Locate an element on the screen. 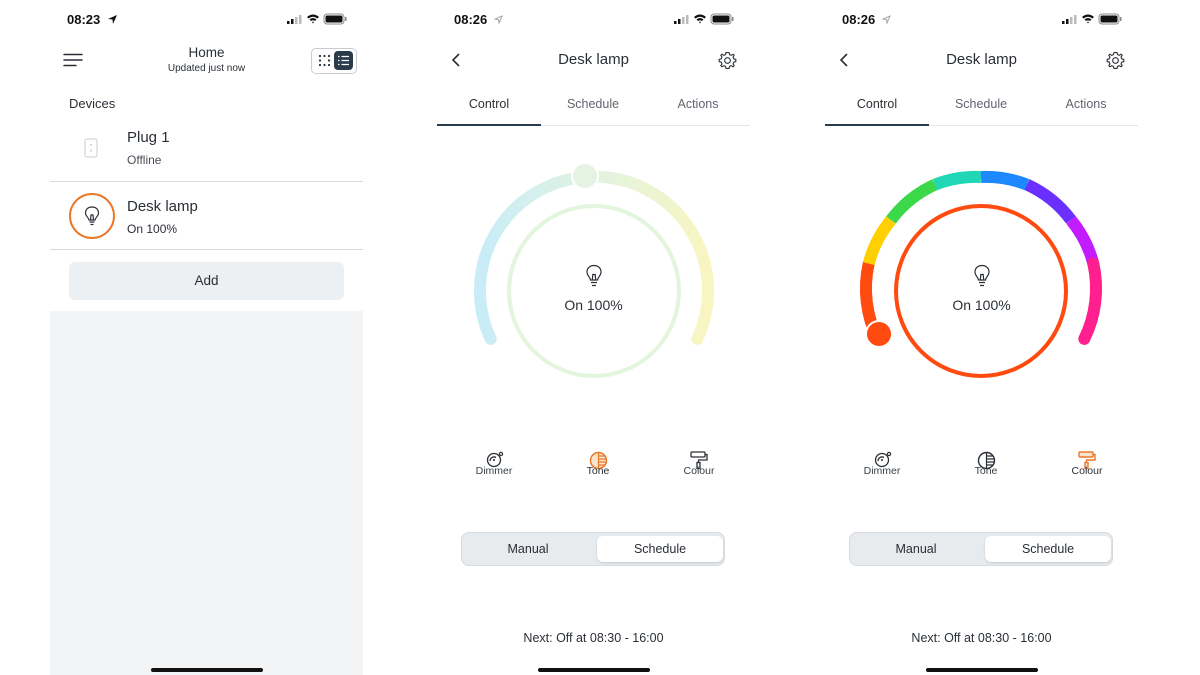 This screenshot has height=675, width=1200. status-time: 08:23 is located at coordinates (84, 19).